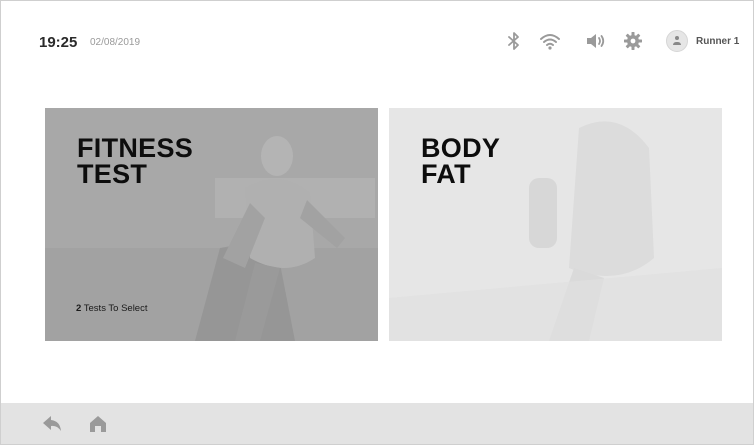  What do you see at coordinates (633, 41) in the screenshot?
I see `settings-gear-icon` at bounding box center [633, 41].